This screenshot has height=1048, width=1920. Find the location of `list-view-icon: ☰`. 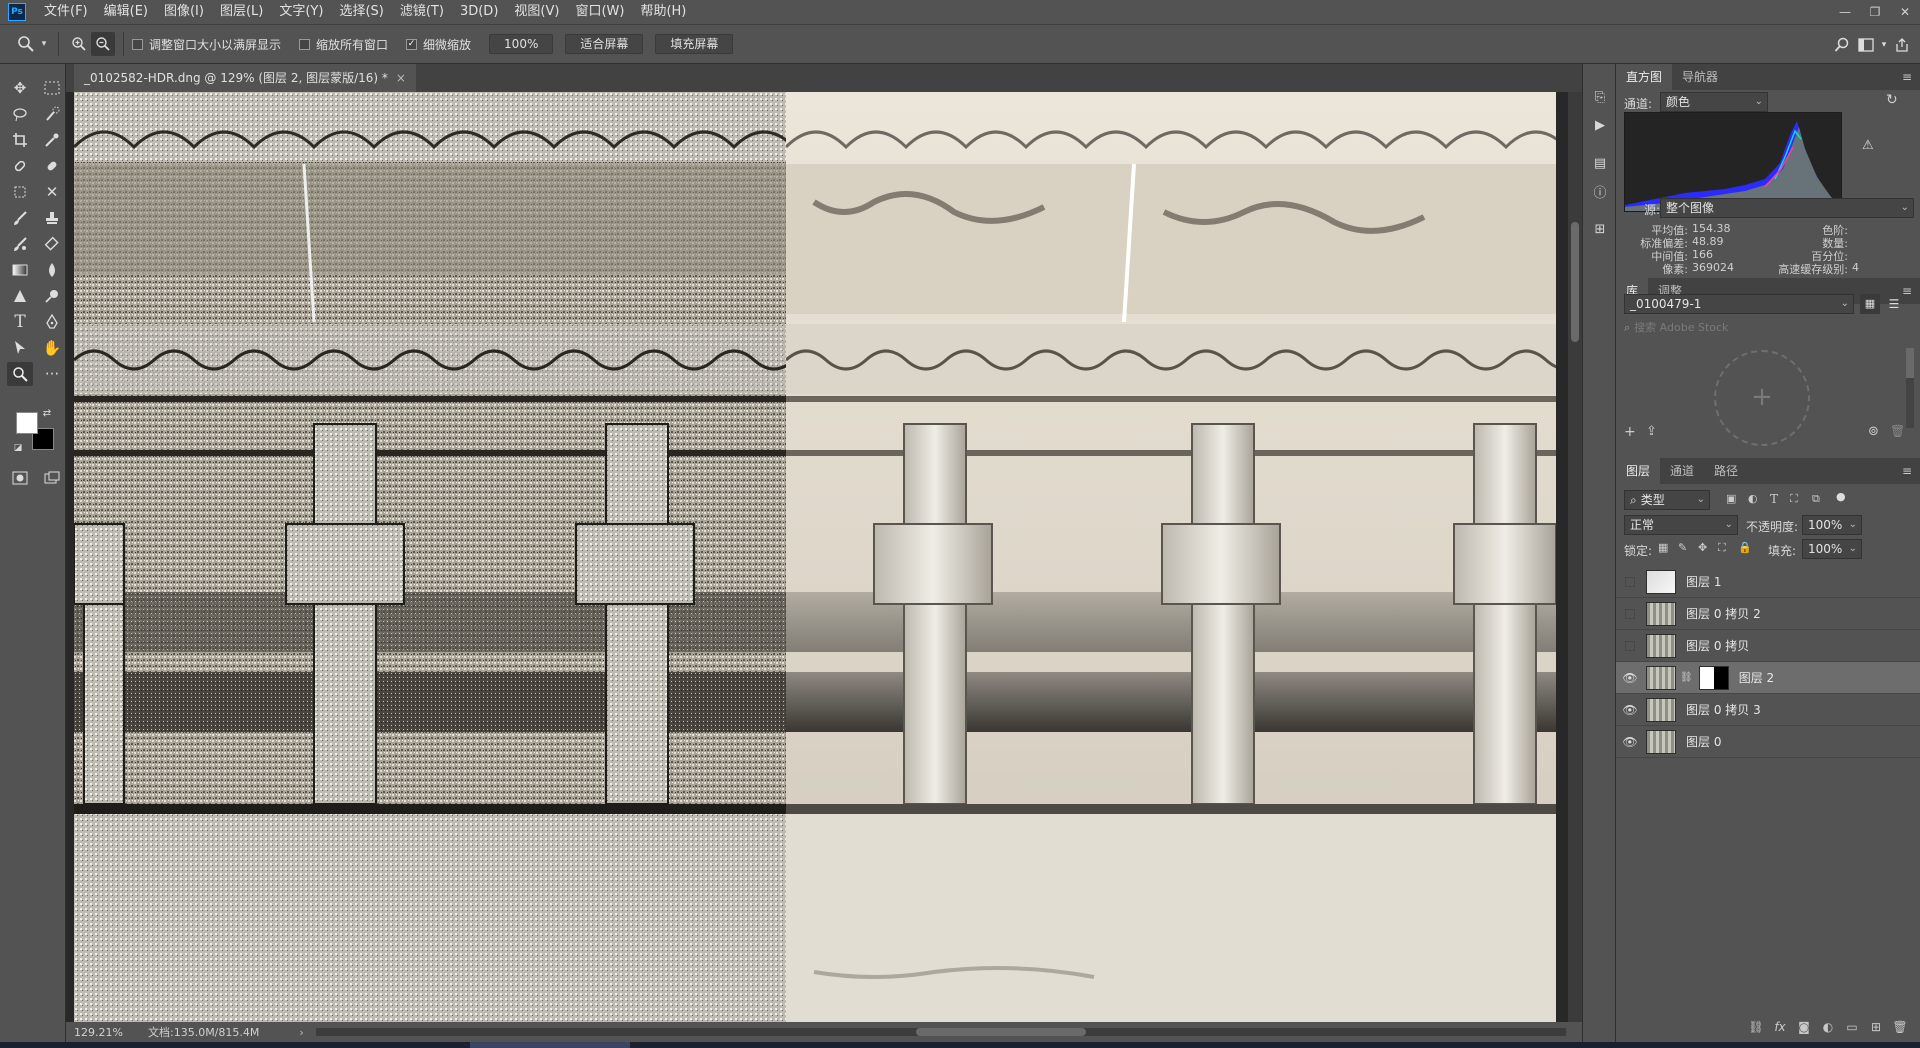

list-view-icon: ☰ is located at coordinates (1894, 304).